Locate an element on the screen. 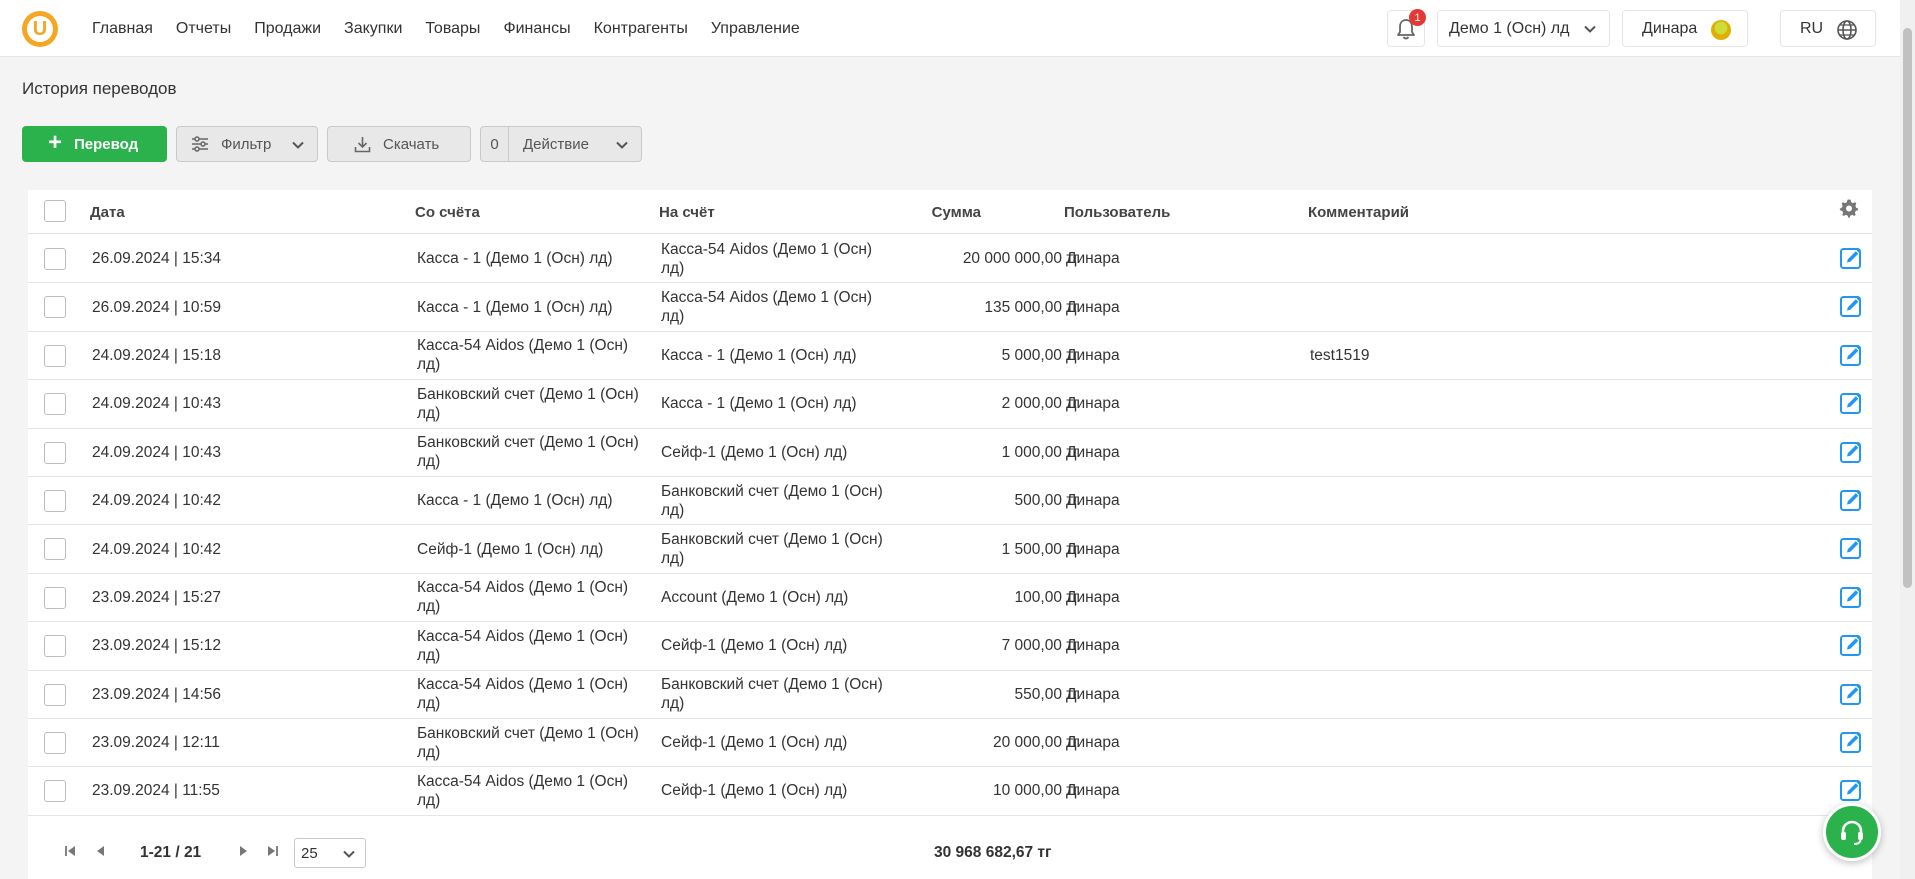 The height and width of the screenshot is (879, 1915). nav-item-purchases: Закупки is located at coordinates (373, 29).